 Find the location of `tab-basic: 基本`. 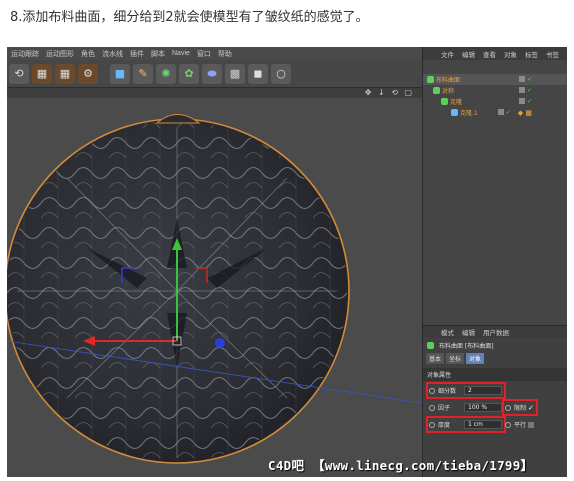

tab-basic: 基本 is located at coordinates (435, 358).